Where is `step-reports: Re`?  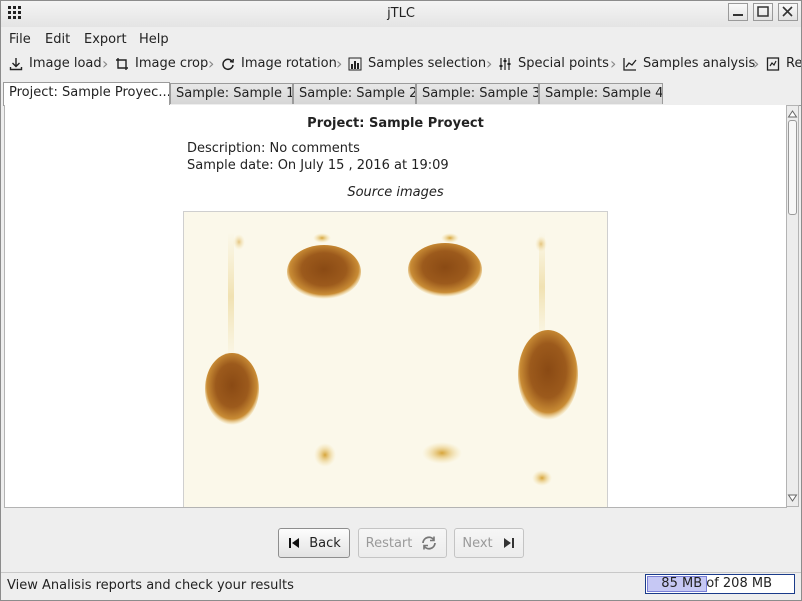 step-reports: Re is located at coordinates (783, 63).